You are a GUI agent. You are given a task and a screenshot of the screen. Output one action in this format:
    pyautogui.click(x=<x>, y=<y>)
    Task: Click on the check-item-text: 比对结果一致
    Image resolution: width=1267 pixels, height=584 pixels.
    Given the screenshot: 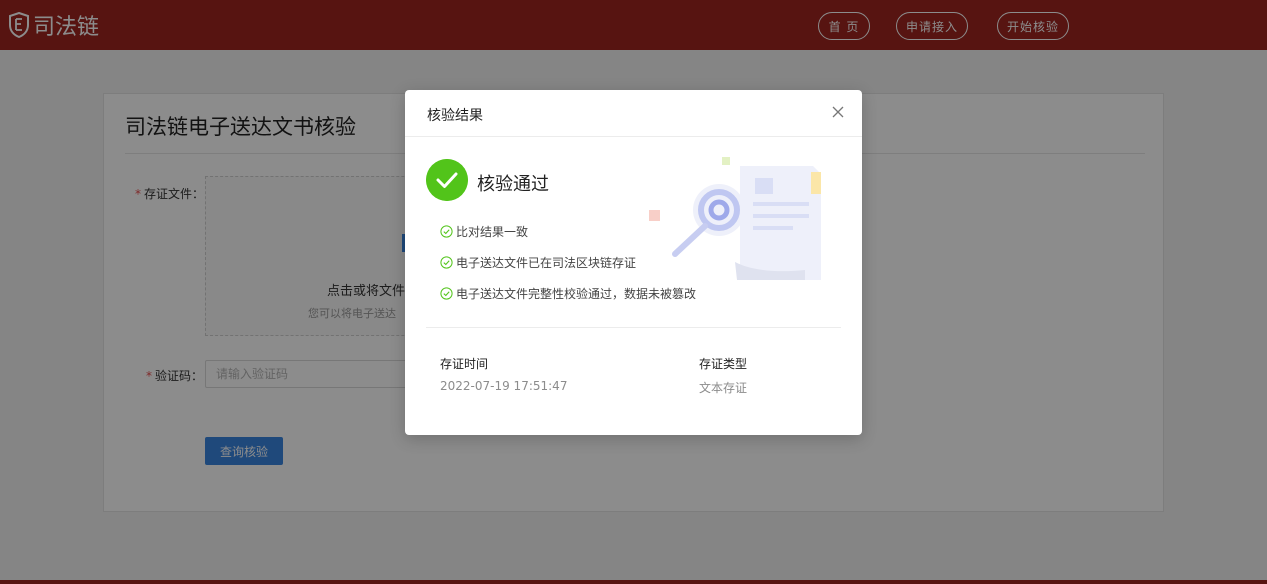 What is the action you would take?
    pyautogui.click(x=492, y=232)
    